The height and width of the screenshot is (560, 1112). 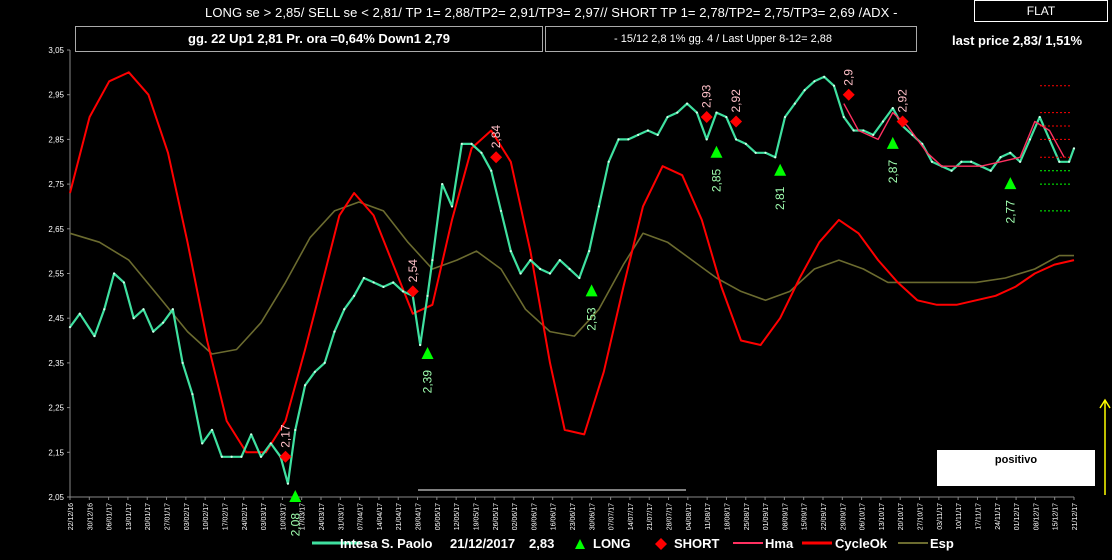 What do you see at coordinates (56, 50) in the screenshot?
I see `y-tick-label: 3,05` at bounding box center [56, 50].